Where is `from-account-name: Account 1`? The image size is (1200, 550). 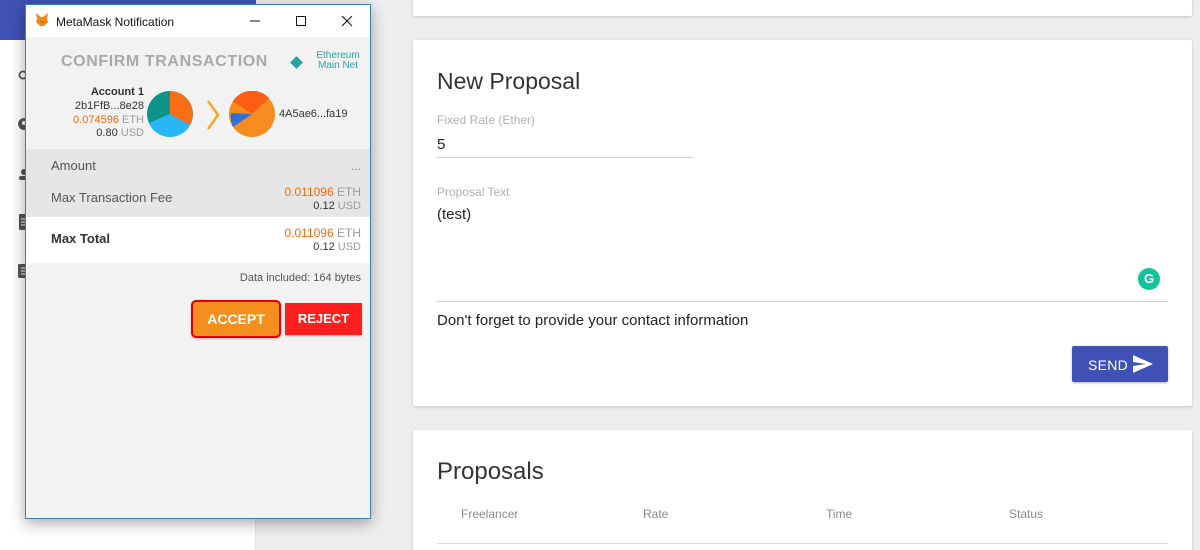
from-account-name: Account 1 is located at coordinates (117, 92).